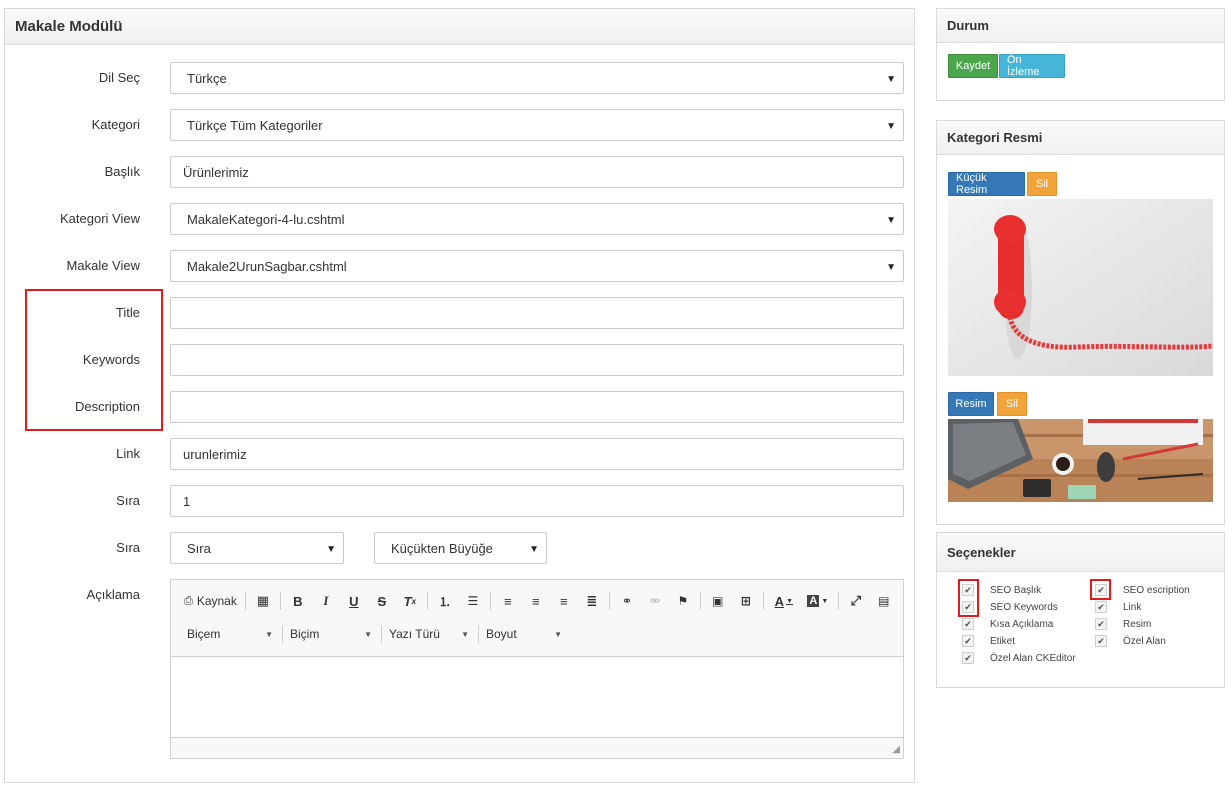  Describe the element at coordinates (592, 601) in the screenshot. I see `align-justify-icon: ≣` at that location.